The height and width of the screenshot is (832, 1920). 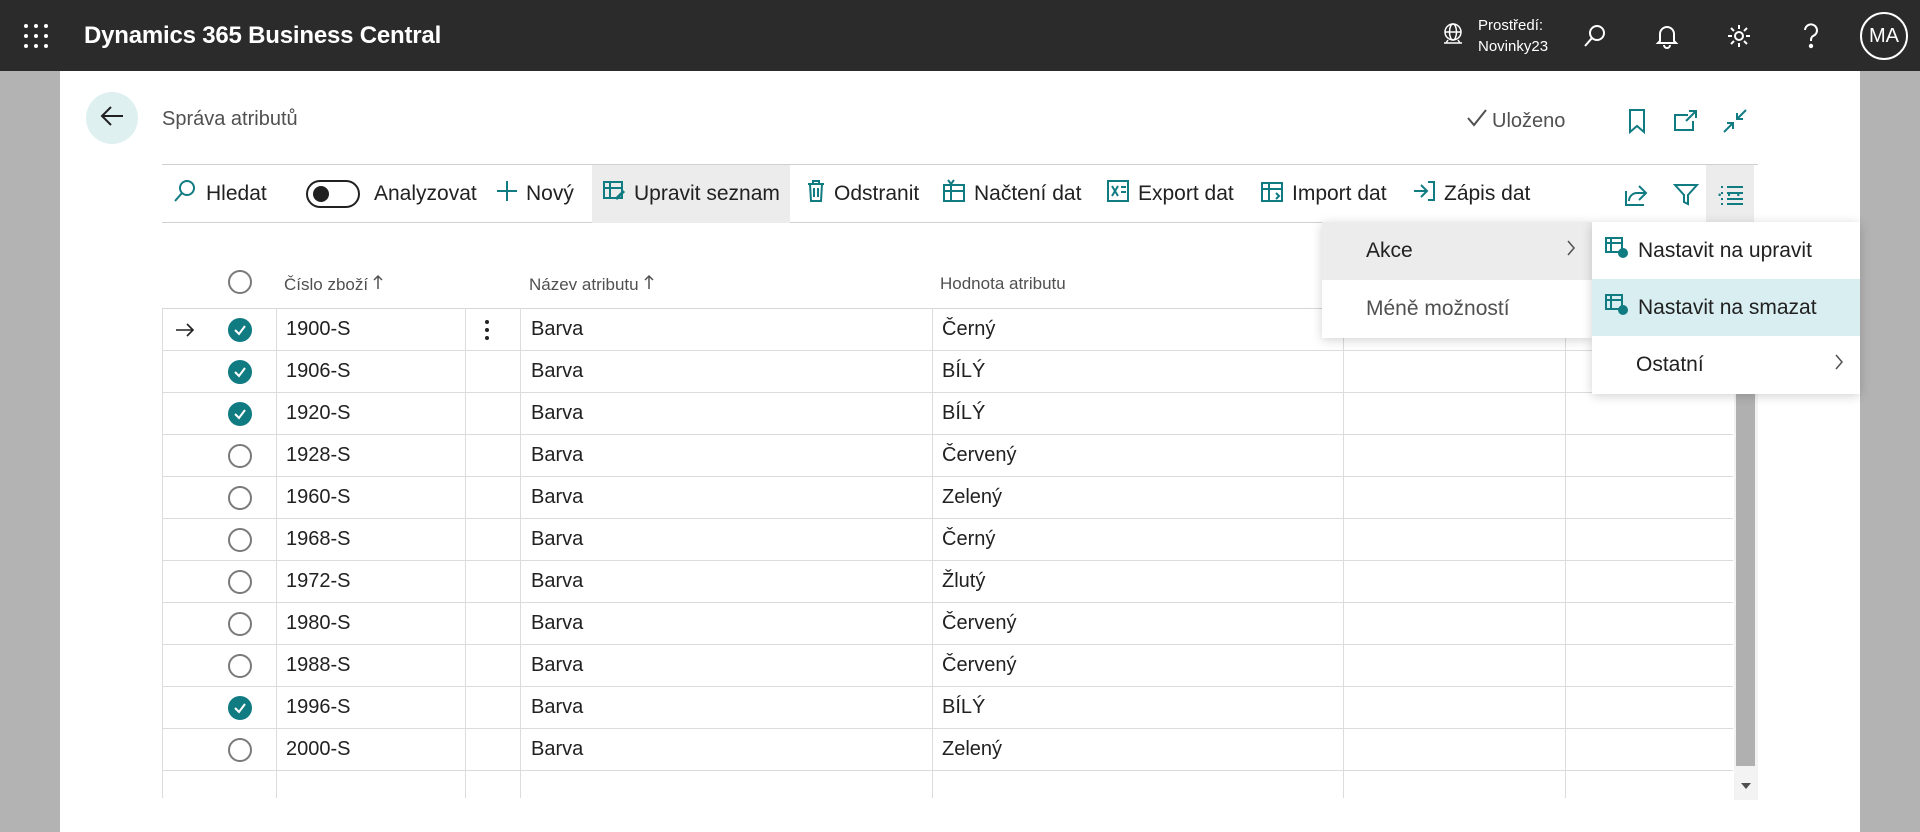 I want to click on menu-item-set-to-delete: Nastavit na smazat, so click(x=1726, y=307).